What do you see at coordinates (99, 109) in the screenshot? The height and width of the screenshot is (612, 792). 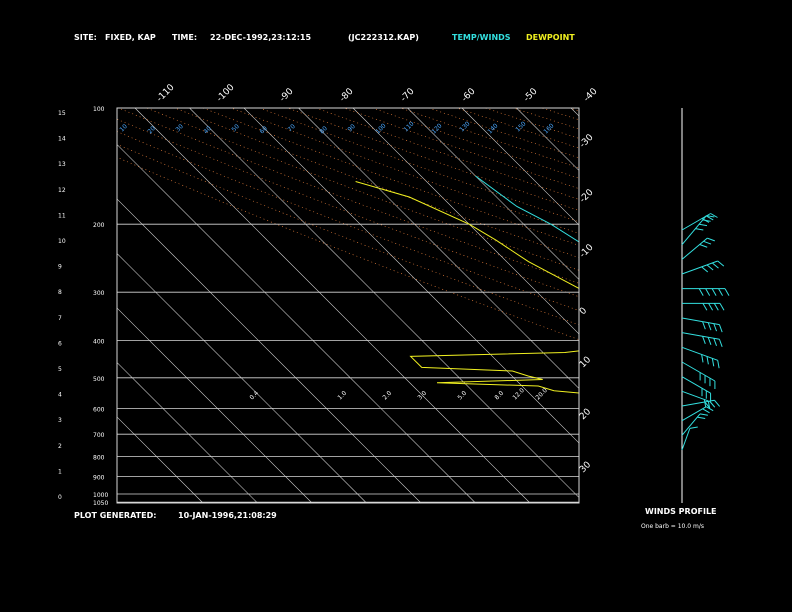 I see `pressure-tick-label: 100` at bounding box center [99, 109].